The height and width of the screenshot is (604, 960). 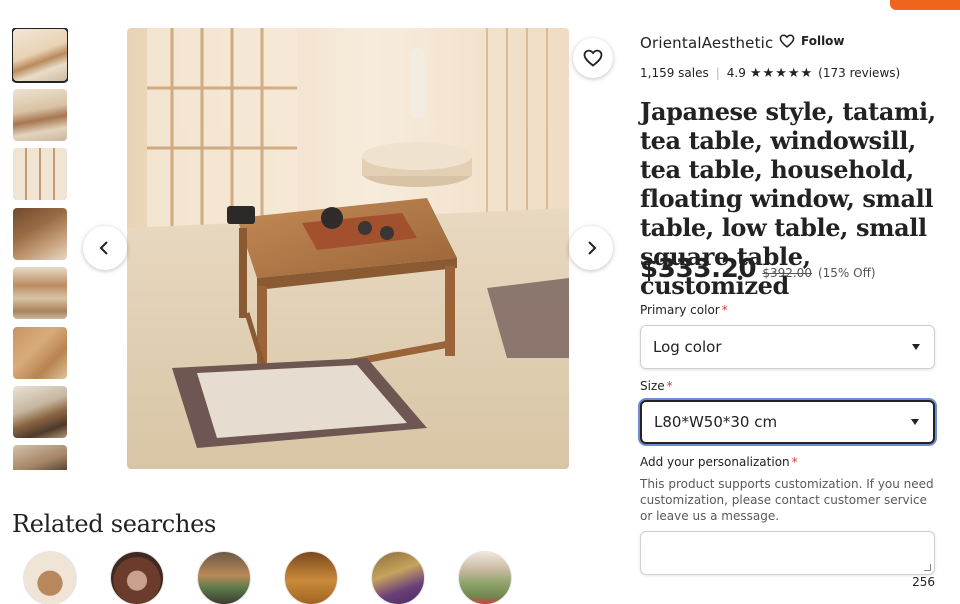 I want to click on size-select: L80*W50*30 cm, so click(x=787, y=422).